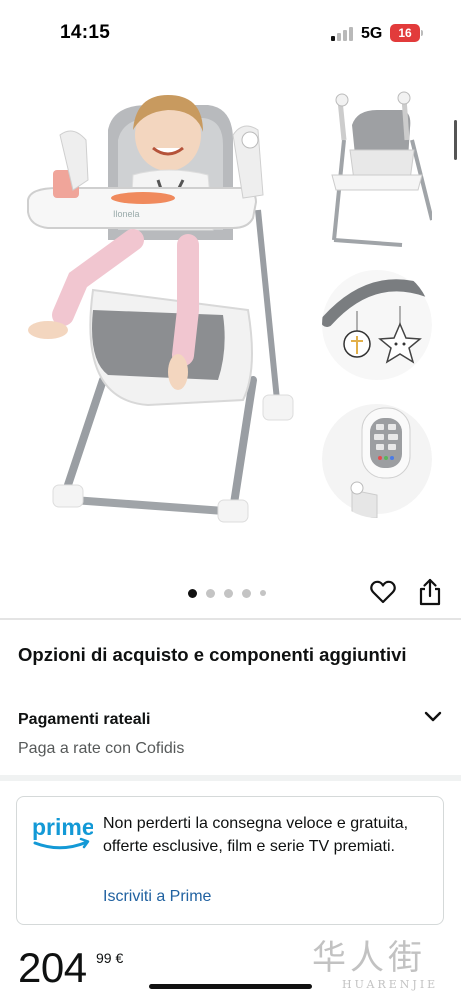  I want to click on prime-signup-link: Iscriviti a Prime, so click(157, 897).